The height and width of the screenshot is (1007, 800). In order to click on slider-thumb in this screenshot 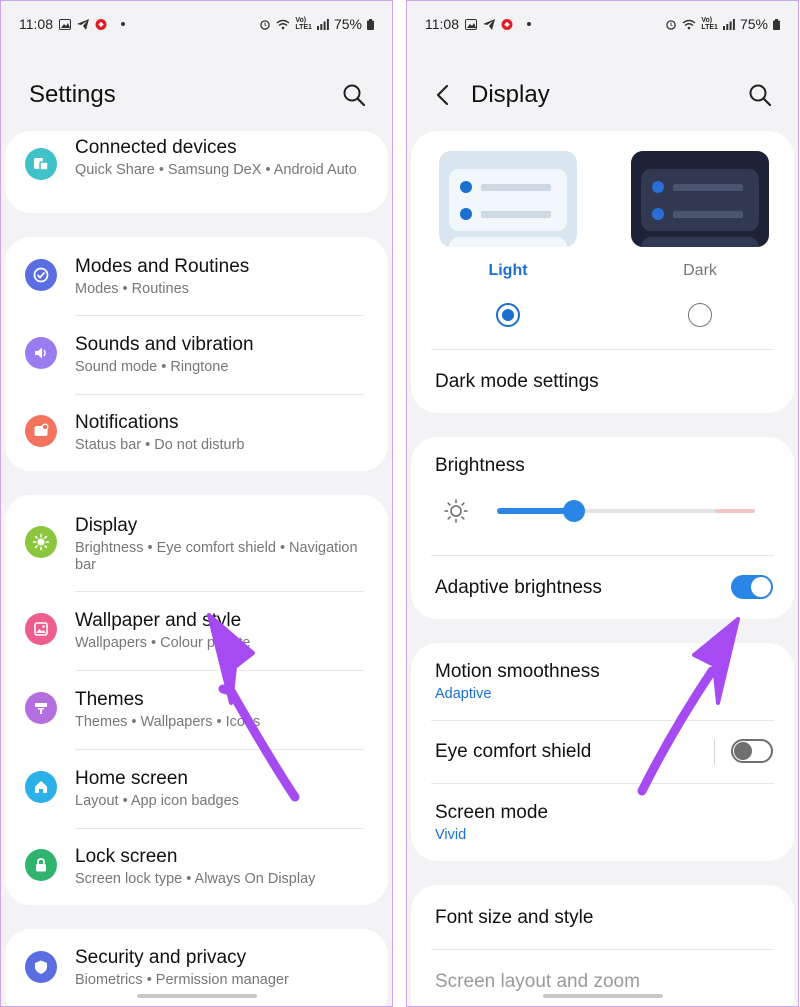, I will do `click(574, 511)`.